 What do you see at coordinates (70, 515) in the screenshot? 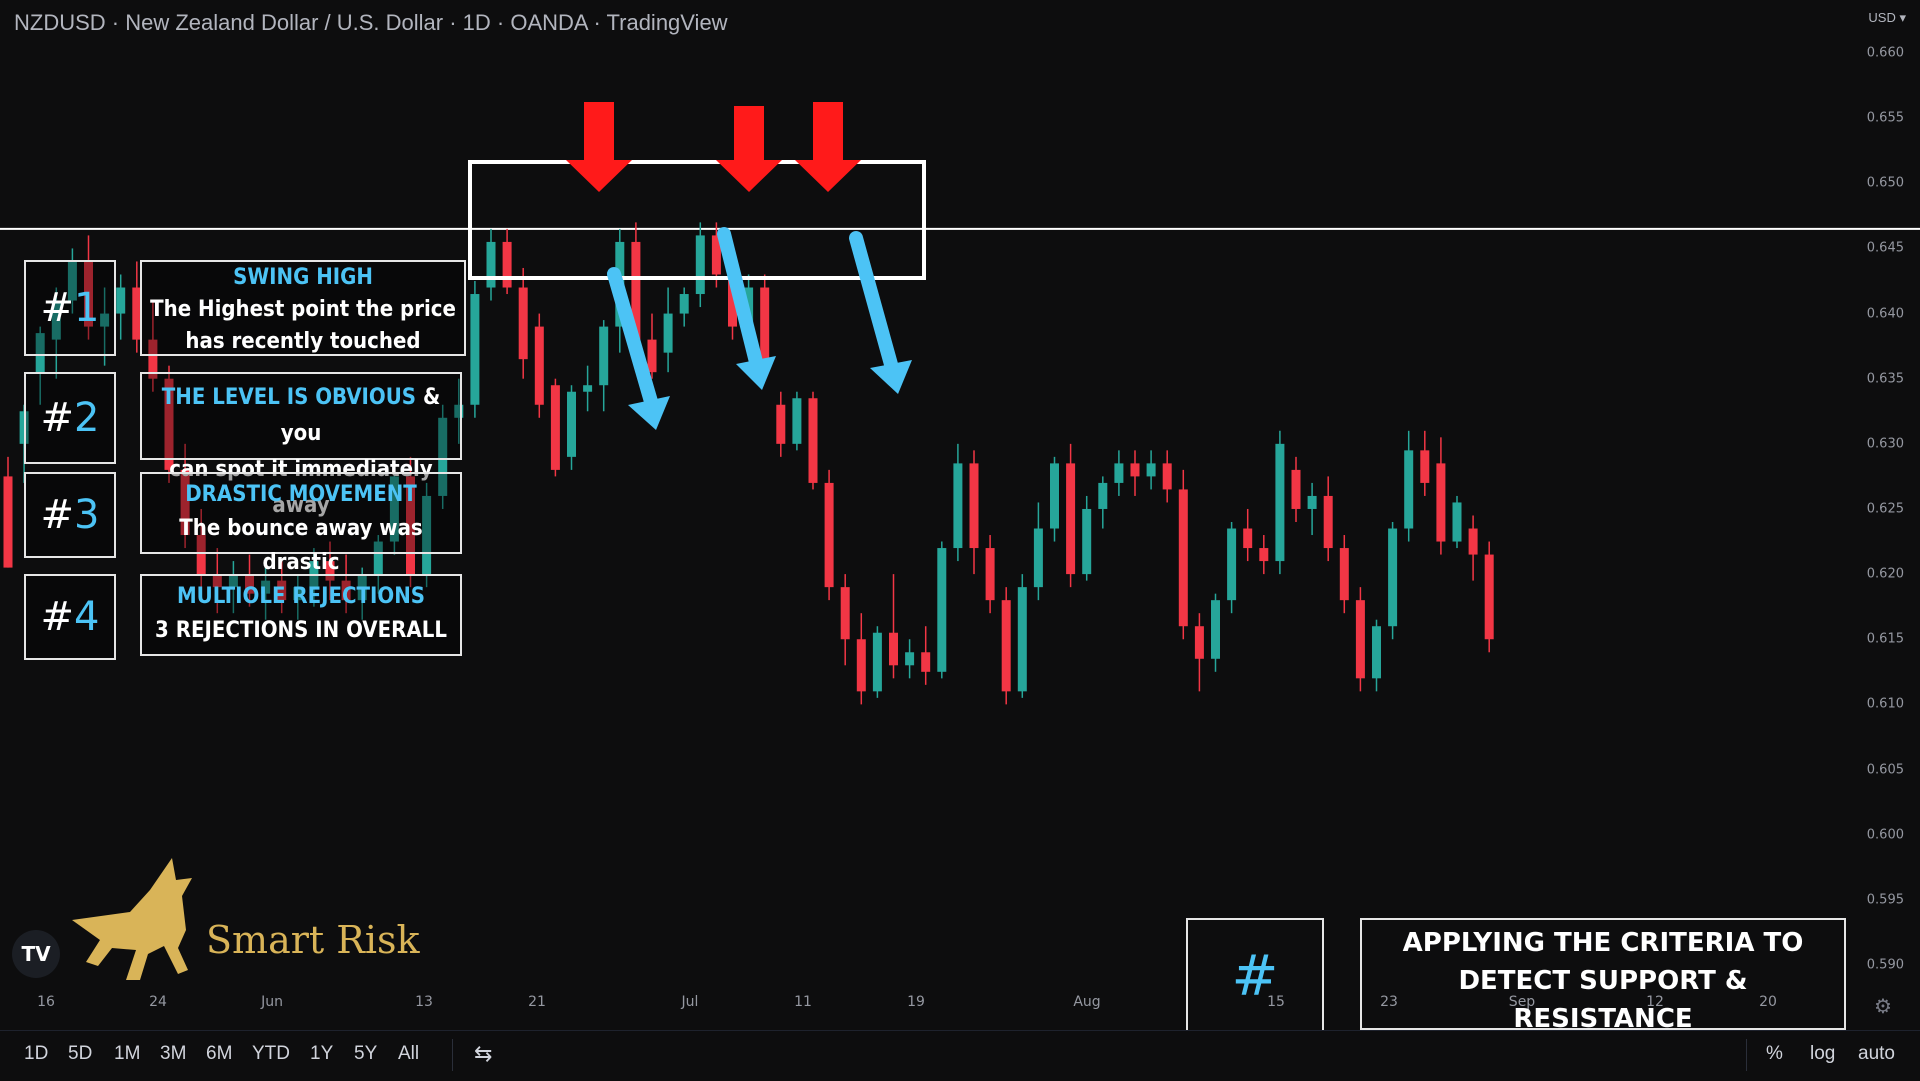
I see `criteria-number-3: #3` at bounding box center [70, 515].